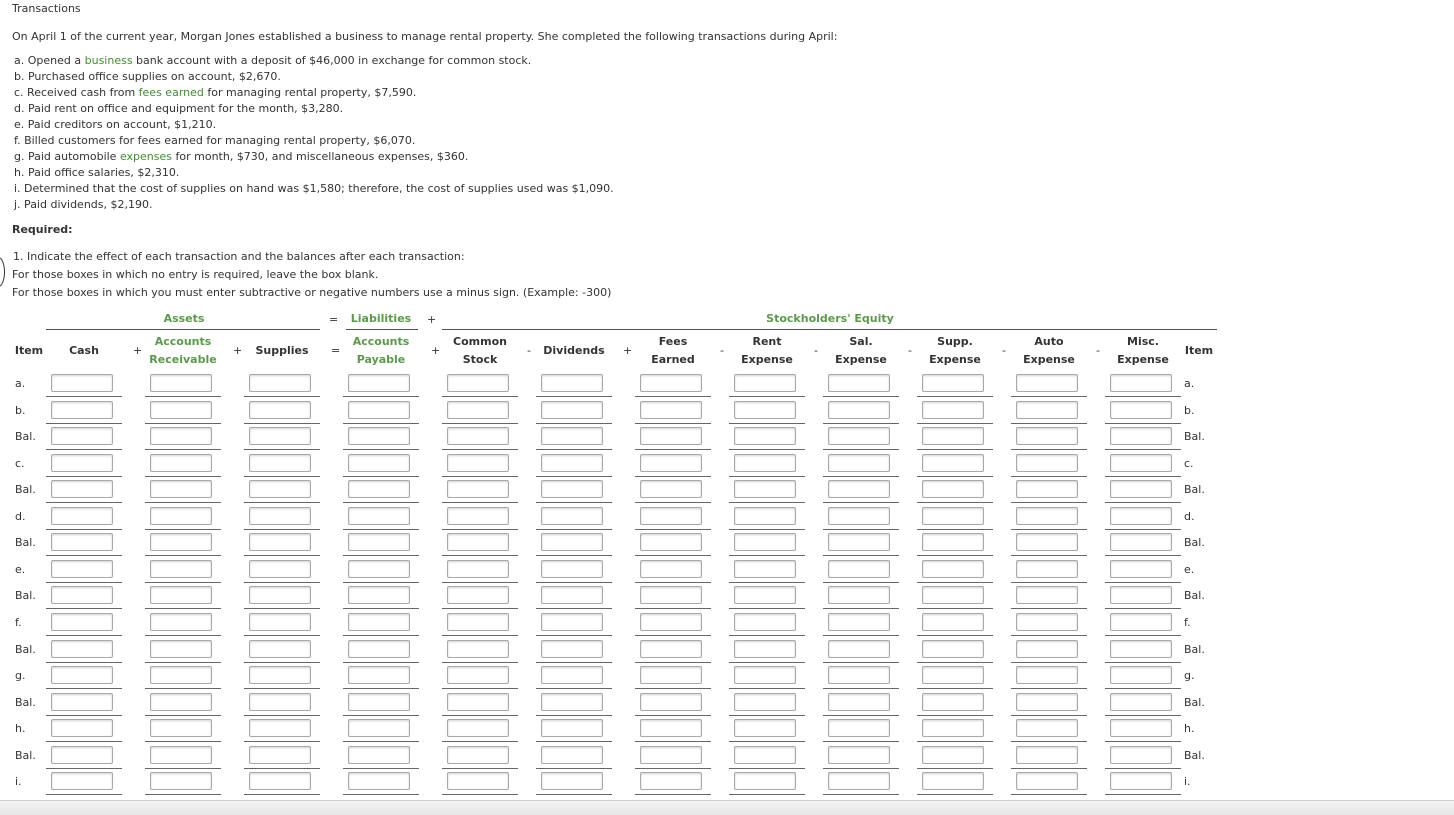  I want to click on glossary-link: business, so click(109, 60).